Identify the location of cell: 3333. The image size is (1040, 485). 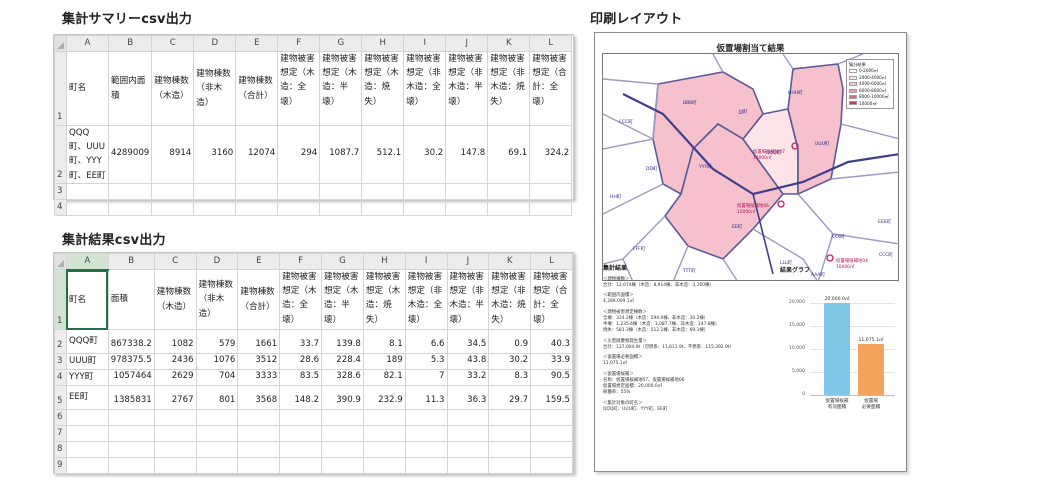
(259, 377).